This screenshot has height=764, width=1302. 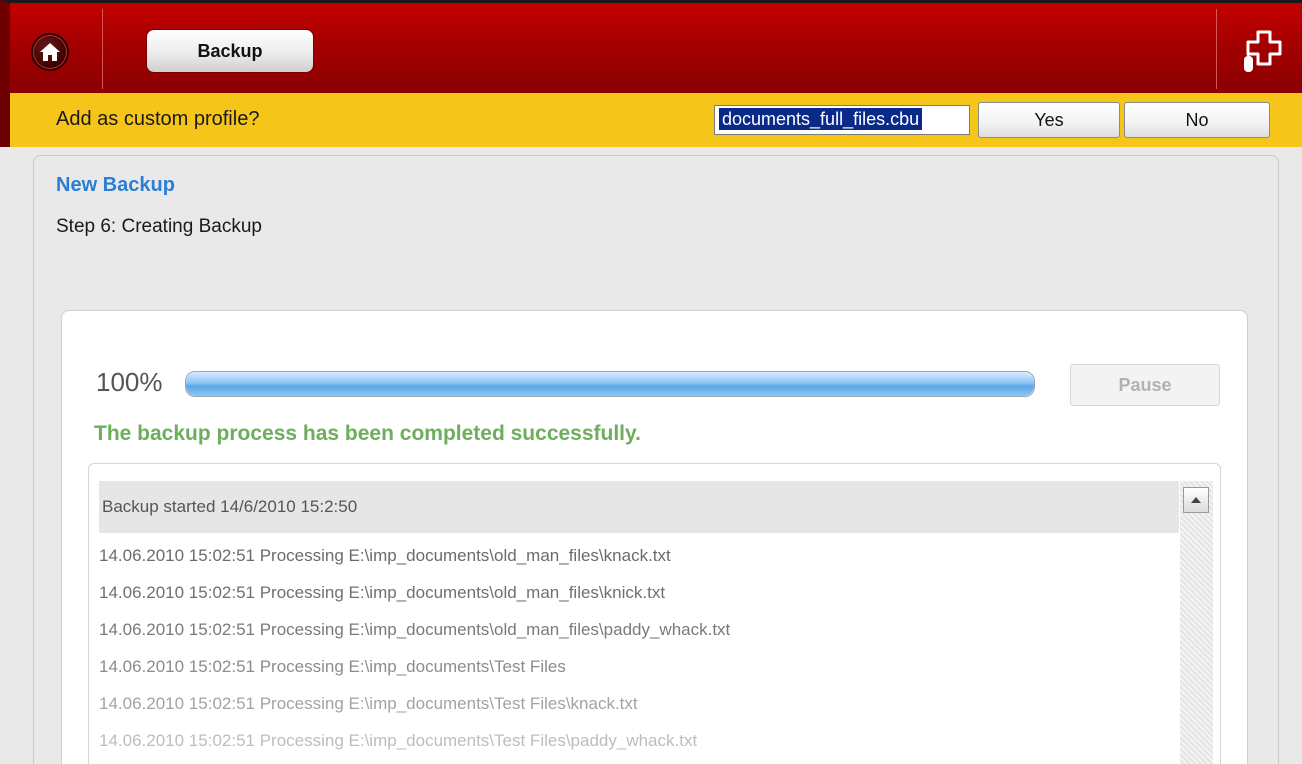 I want to click on profile-name-input: documents_full_files.cbu, so click(x=842, y=120).